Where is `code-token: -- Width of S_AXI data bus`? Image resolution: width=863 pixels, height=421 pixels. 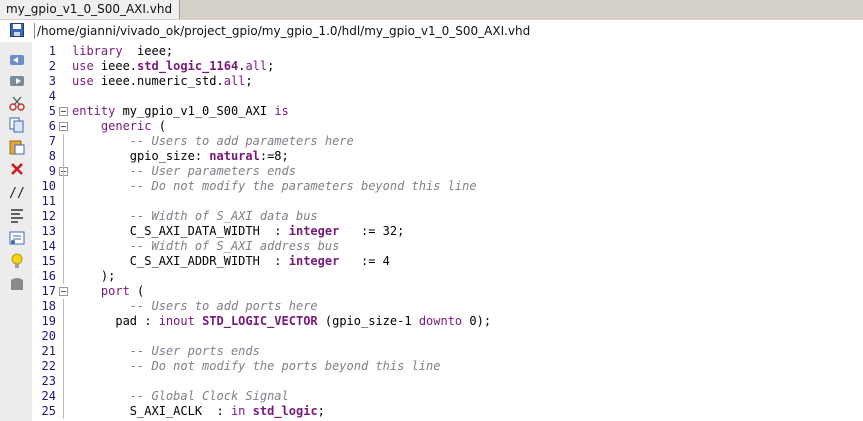
code-token: -- Width of S_AXI data bus is located at coordinates (223, 216).